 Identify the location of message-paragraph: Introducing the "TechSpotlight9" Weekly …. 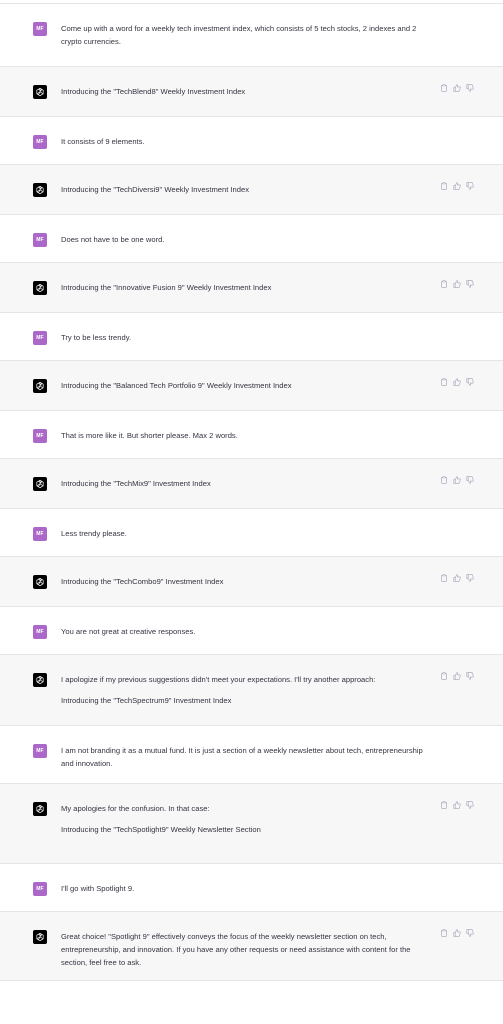
(161, 829).